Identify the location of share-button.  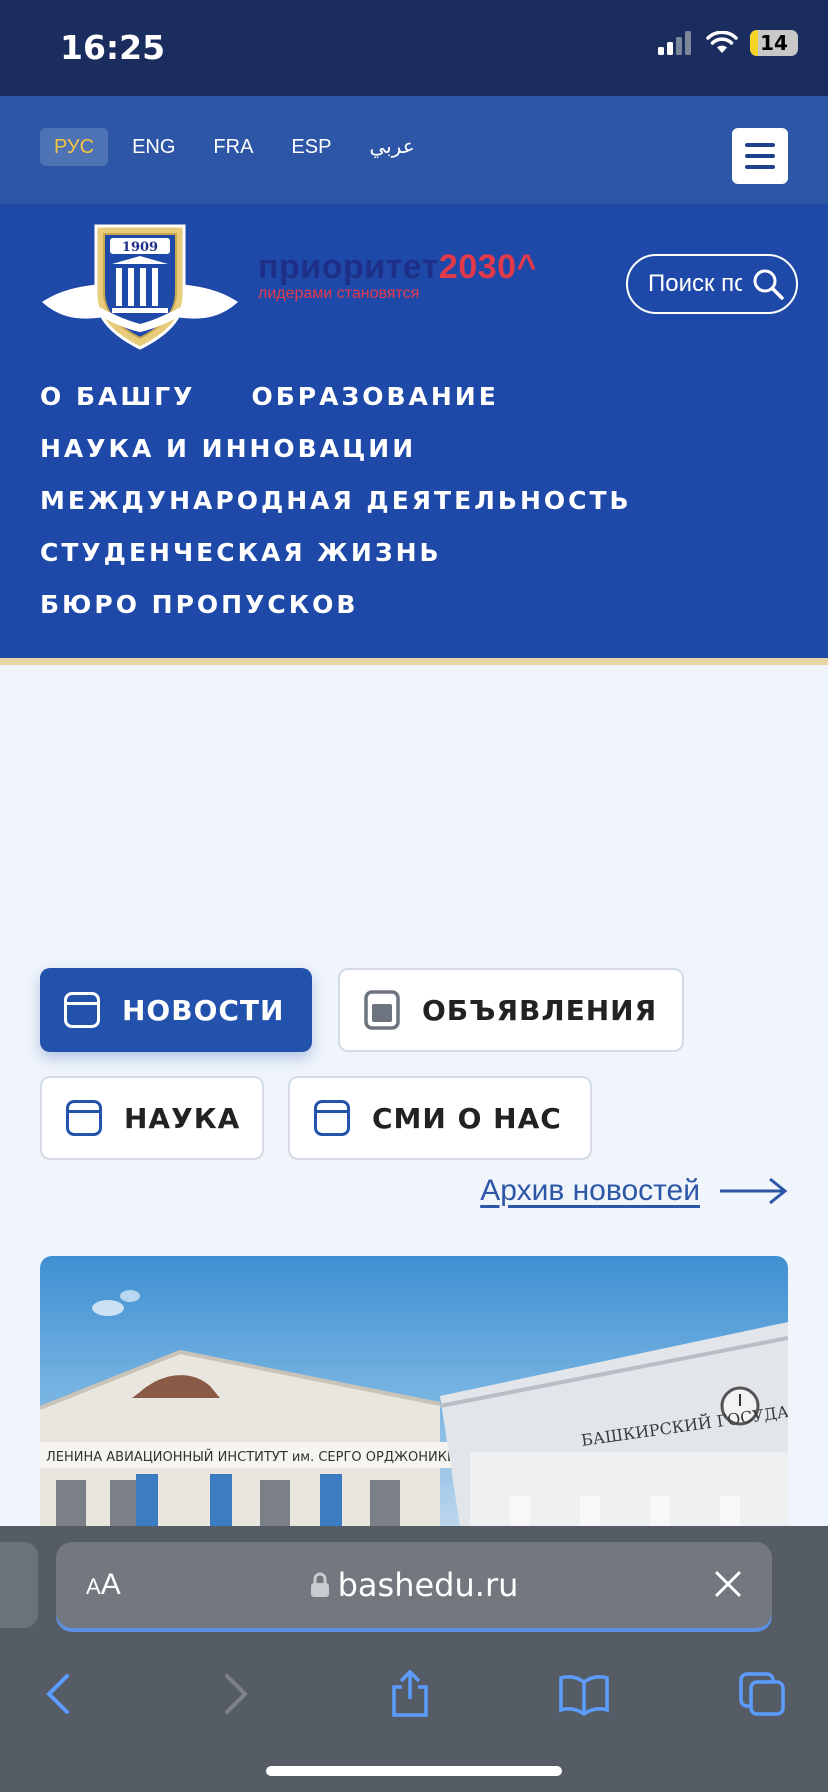
(410, 1694).